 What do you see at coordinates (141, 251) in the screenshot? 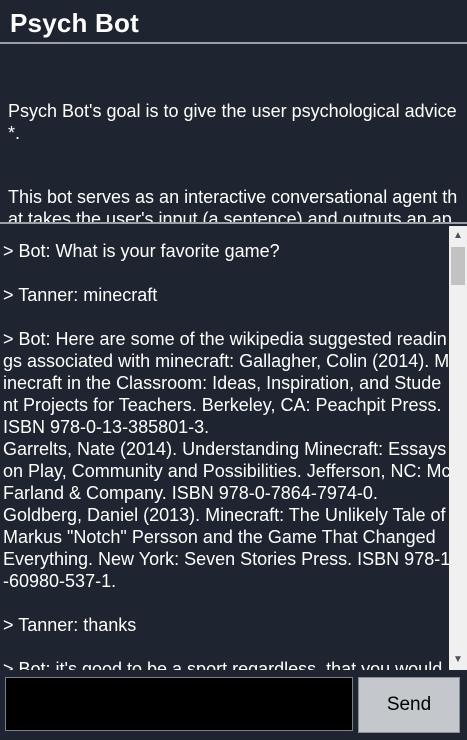
I see `chat-message: > Bot: What is your favorite game?` at bounding box center [141, 251].